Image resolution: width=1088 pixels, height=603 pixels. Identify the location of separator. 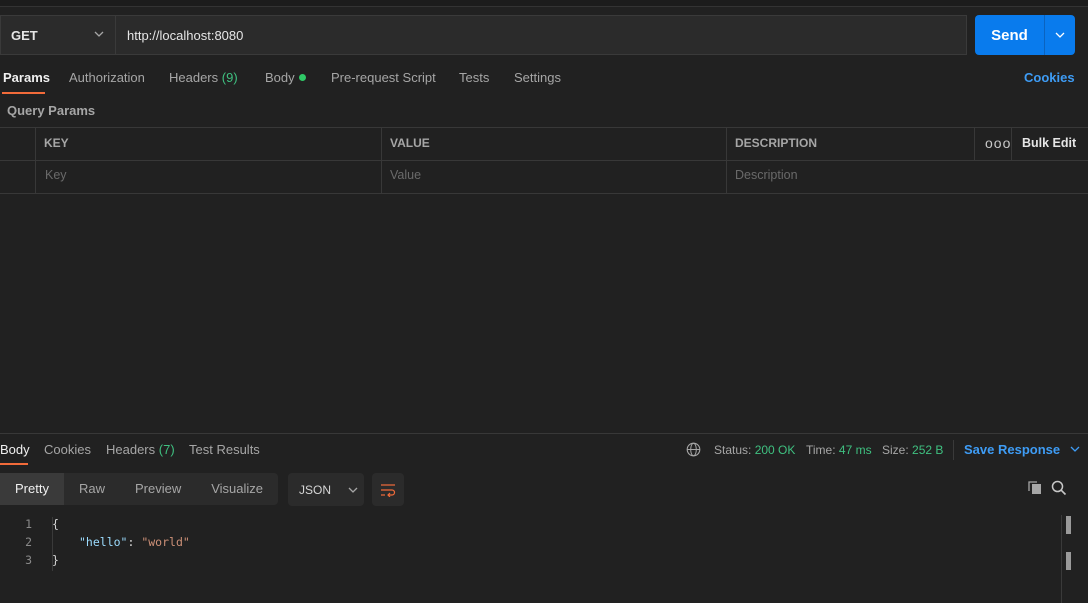
(953, 450).